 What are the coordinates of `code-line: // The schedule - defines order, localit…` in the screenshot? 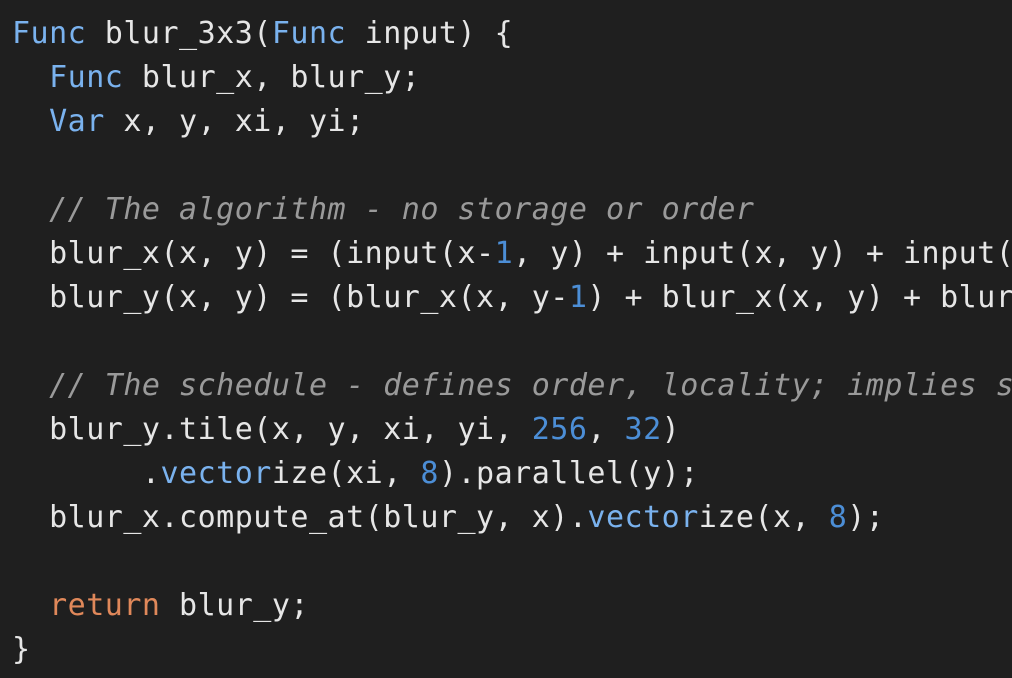 It's located at (512, 386).